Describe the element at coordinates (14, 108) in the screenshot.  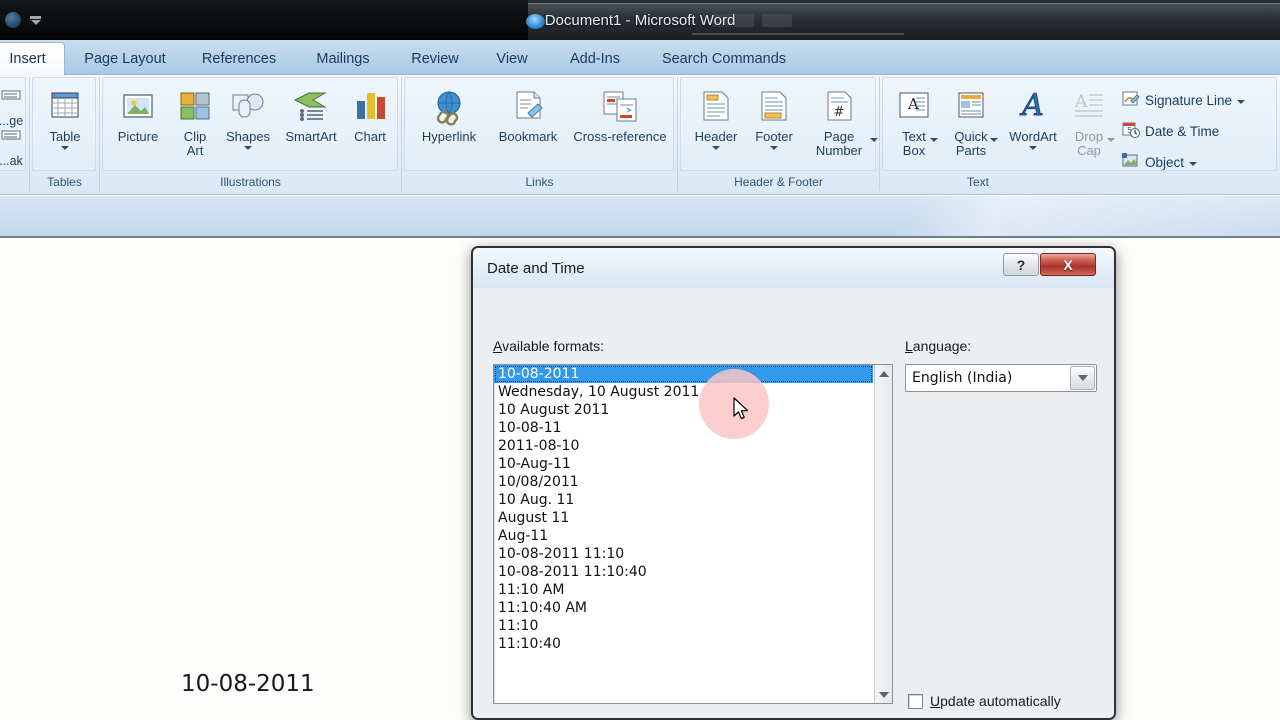
I see `ribbon-item-page-break-1: ...ge` at that location.